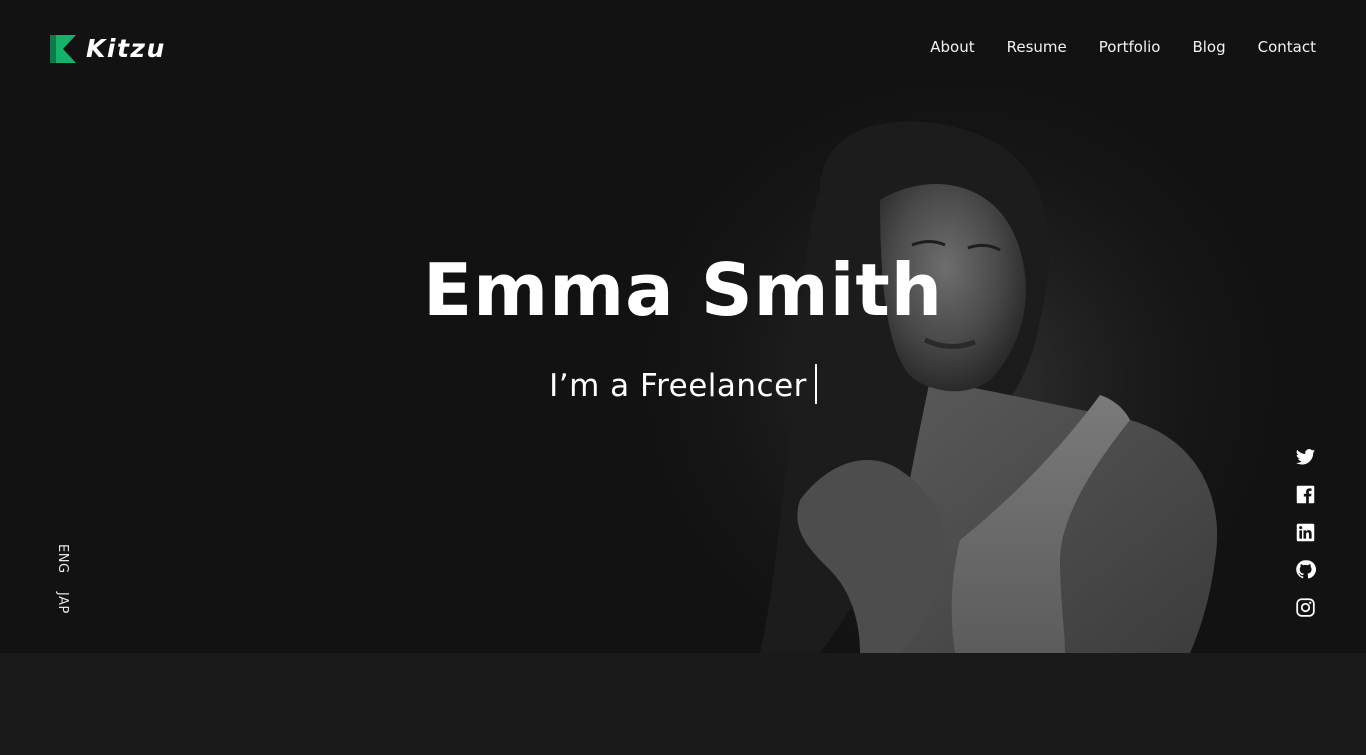 The width and height of the screenshot is (1366, 755). Describe the element at coordinates (815, 384) in the screenshot. I see `typing-caret` at that location.